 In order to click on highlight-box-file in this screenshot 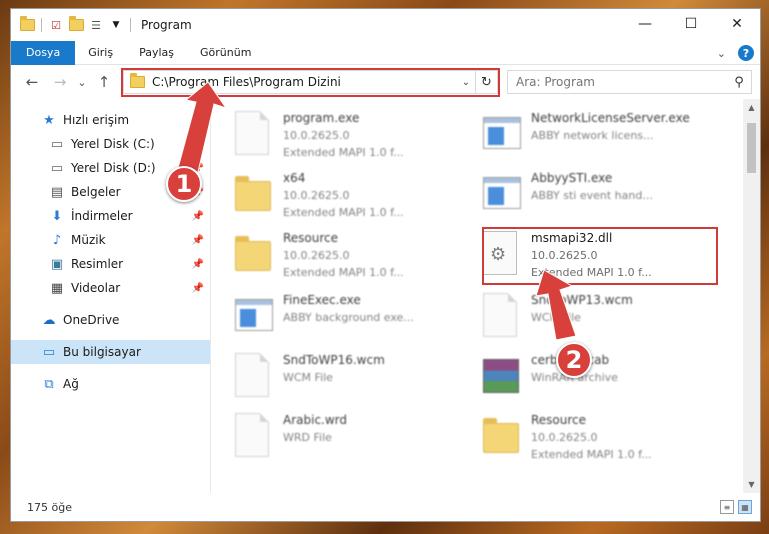, I will do `click(600, 256)`.